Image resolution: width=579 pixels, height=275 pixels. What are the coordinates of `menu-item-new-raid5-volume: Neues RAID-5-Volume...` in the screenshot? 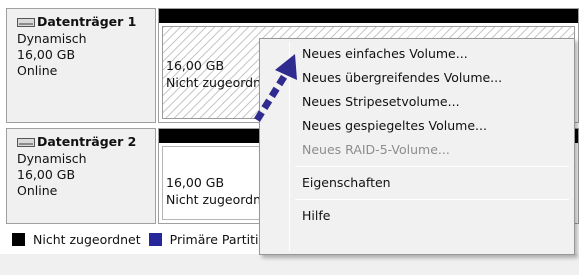 It's located at (376, 149).